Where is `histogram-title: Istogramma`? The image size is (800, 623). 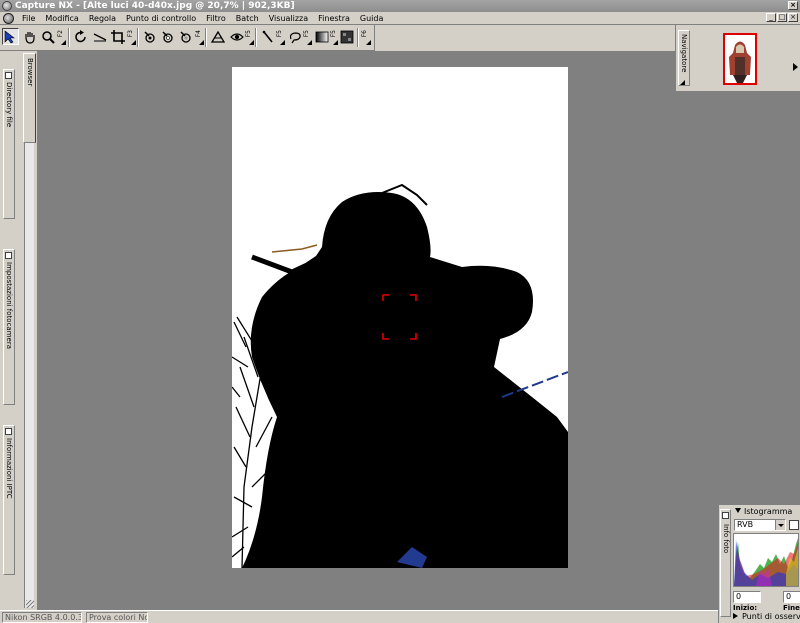 histogram-title: Istogramma is located at coordinates (768, 511).